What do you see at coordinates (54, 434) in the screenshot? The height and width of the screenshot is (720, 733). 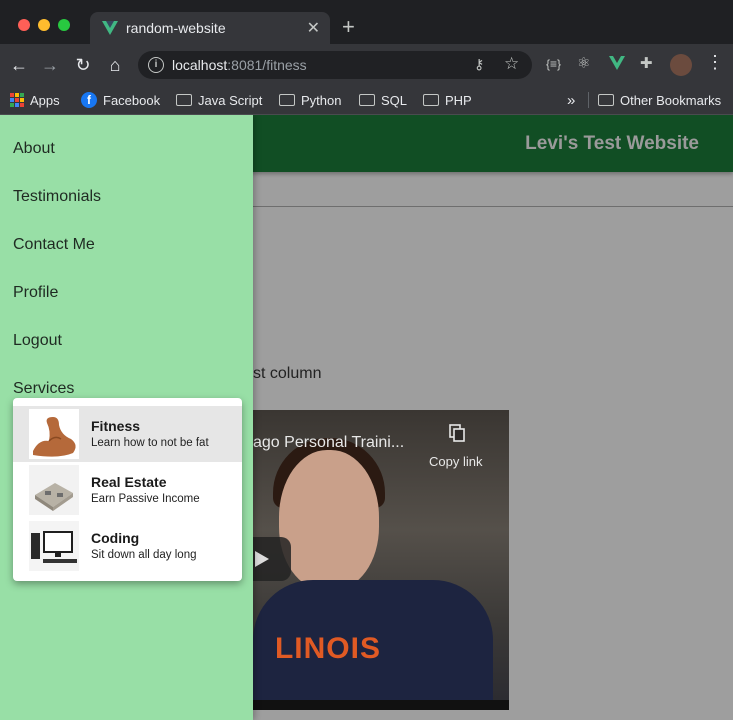 I see `flexed-arm-icon` at bounding box center [54, 434].